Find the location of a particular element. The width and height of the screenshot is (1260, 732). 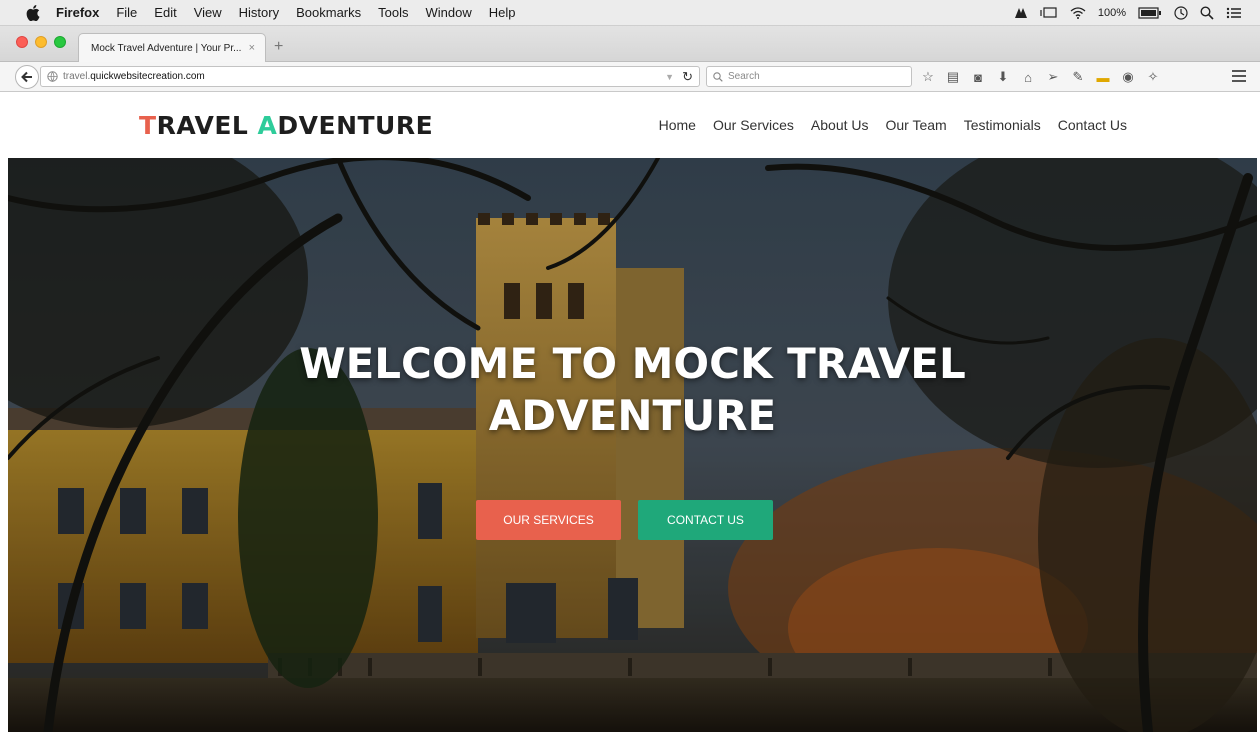

bookmark-star-icon: ☆ is located at coordinates (928, 77).